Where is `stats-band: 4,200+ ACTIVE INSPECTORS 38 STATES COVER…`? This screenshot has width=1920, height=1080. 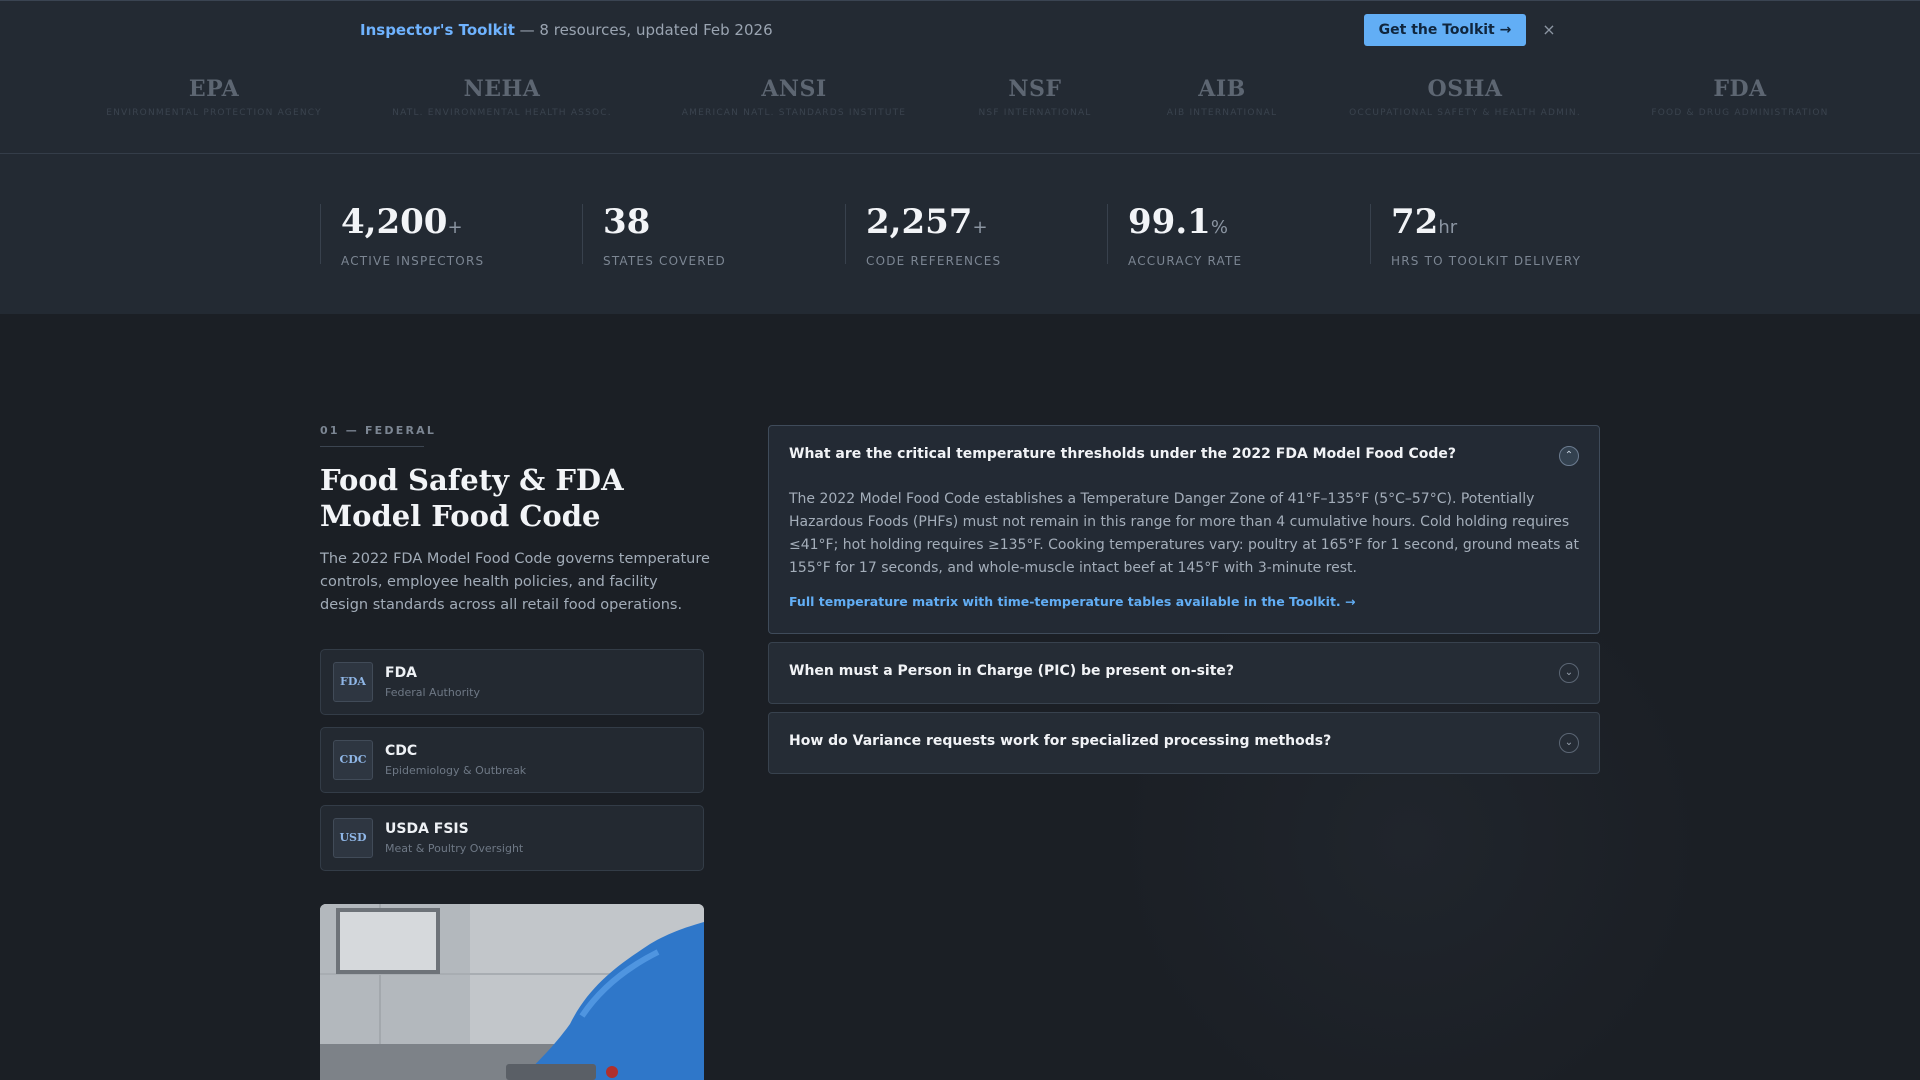 stats-band: 4,200+ ACTIVE INSPECTORS 38 STATES COVER… is located at coordinates (960, 234).